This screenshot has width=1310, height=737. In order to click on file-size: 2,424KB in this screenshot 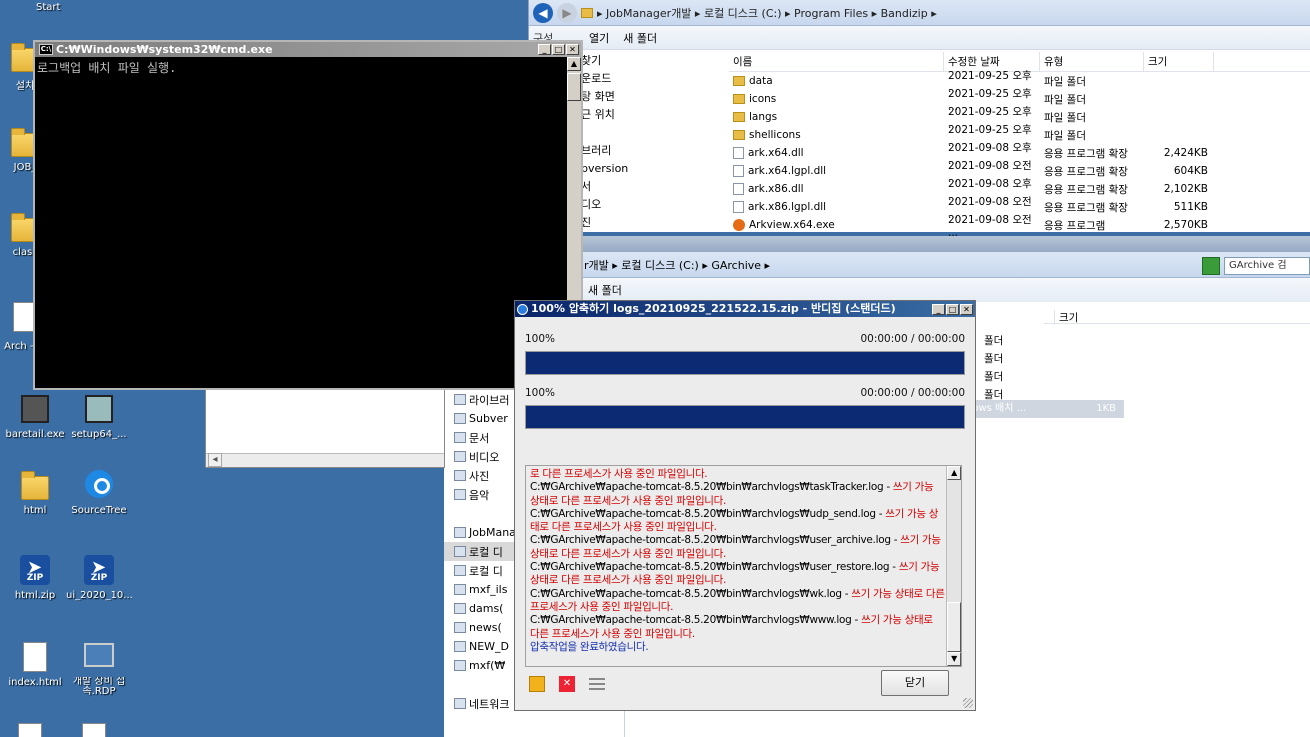, I will do `click(1185, 153)`.